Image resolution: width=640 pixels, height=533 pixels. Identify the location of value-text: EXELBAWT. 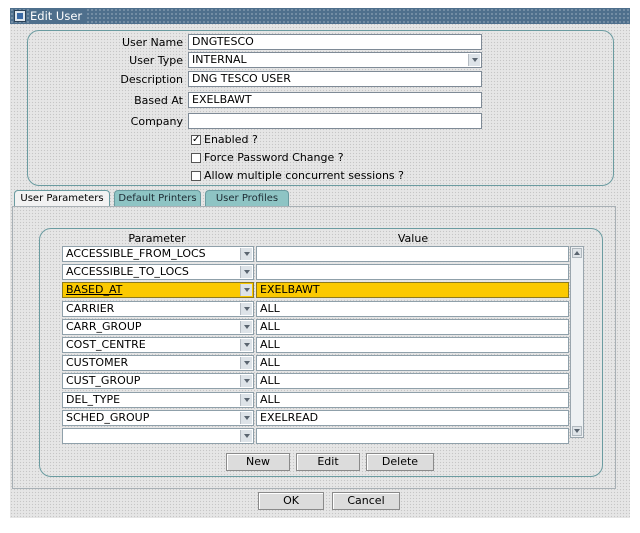
(290, 289).